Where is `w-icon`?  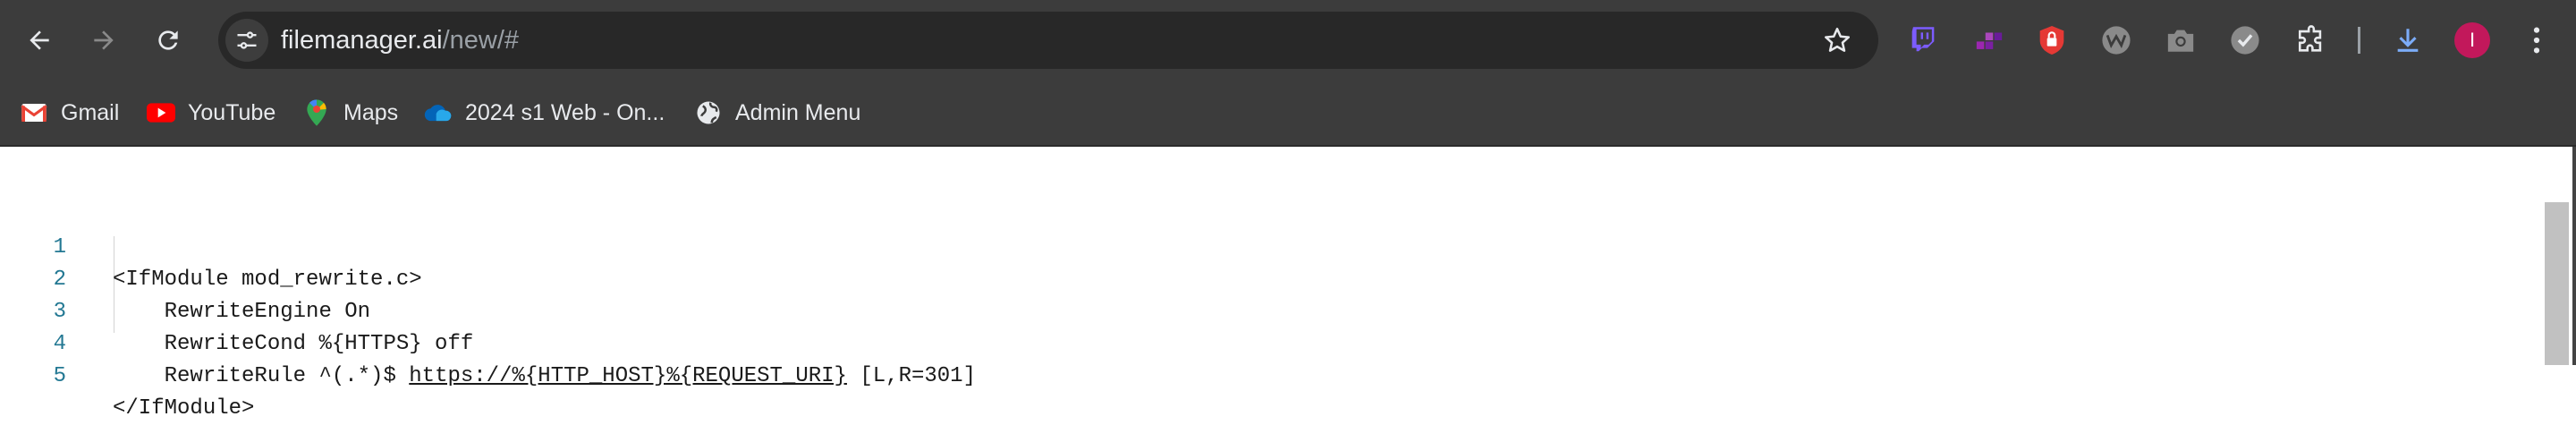
w-icon is located at coordinates (2116, 40).